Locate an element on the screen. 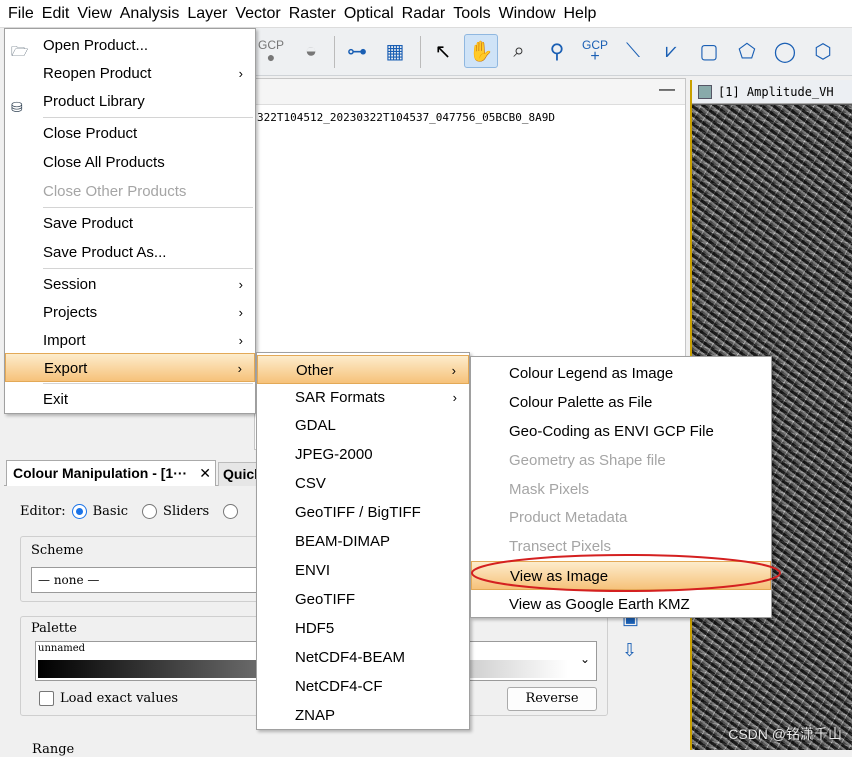 The image size is (852, 757). menu-item-close-all-products: Close All Products is located at coordinates (130, 162).